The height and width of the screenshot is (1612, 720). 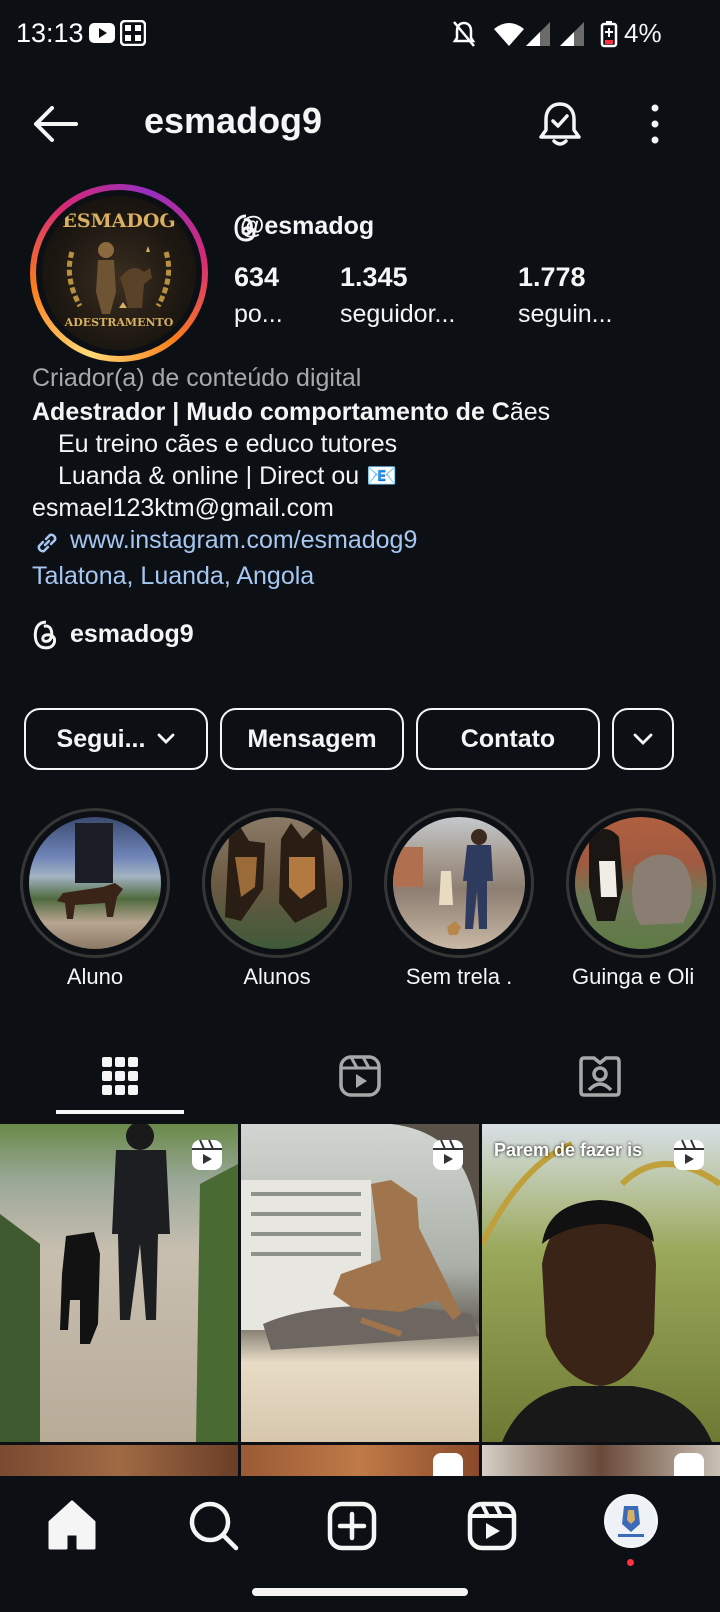 What do you see at coordinates (552, 277) in the screenshot?
I see `following-count: 1.778` at bounding box center [552, 277].